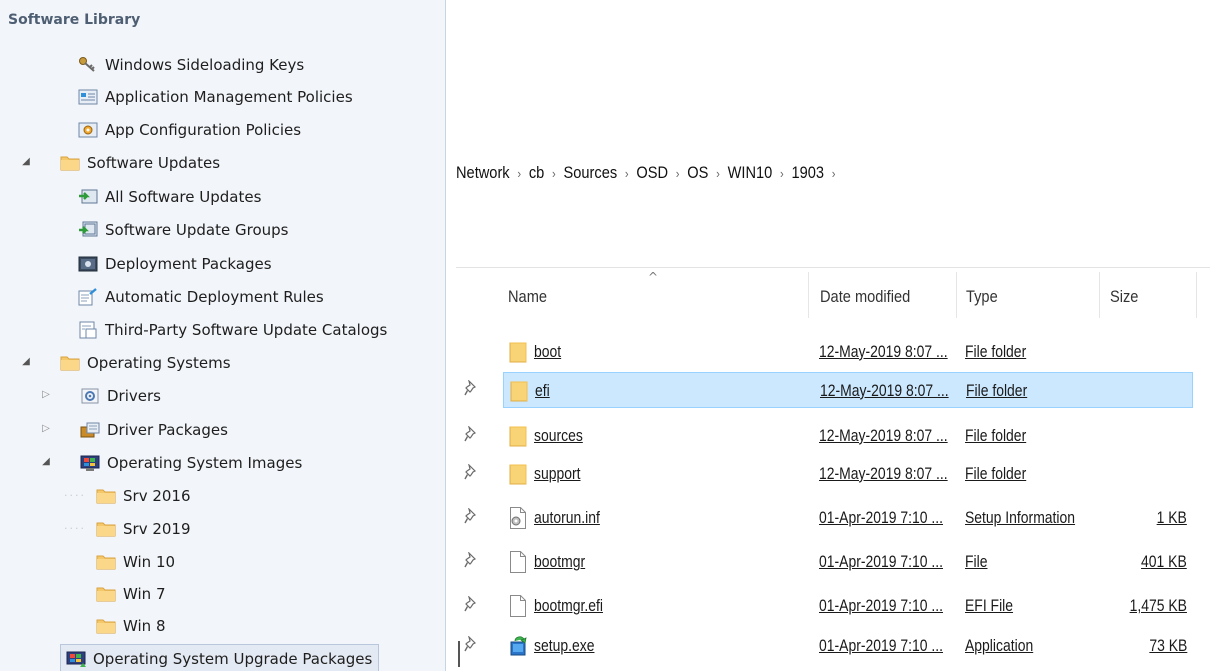 Image resolution: width=1210 pixels, height=671 pixels. I want to click on tree-item-software-update-groups: Software Update Groups, so click(183, 230).